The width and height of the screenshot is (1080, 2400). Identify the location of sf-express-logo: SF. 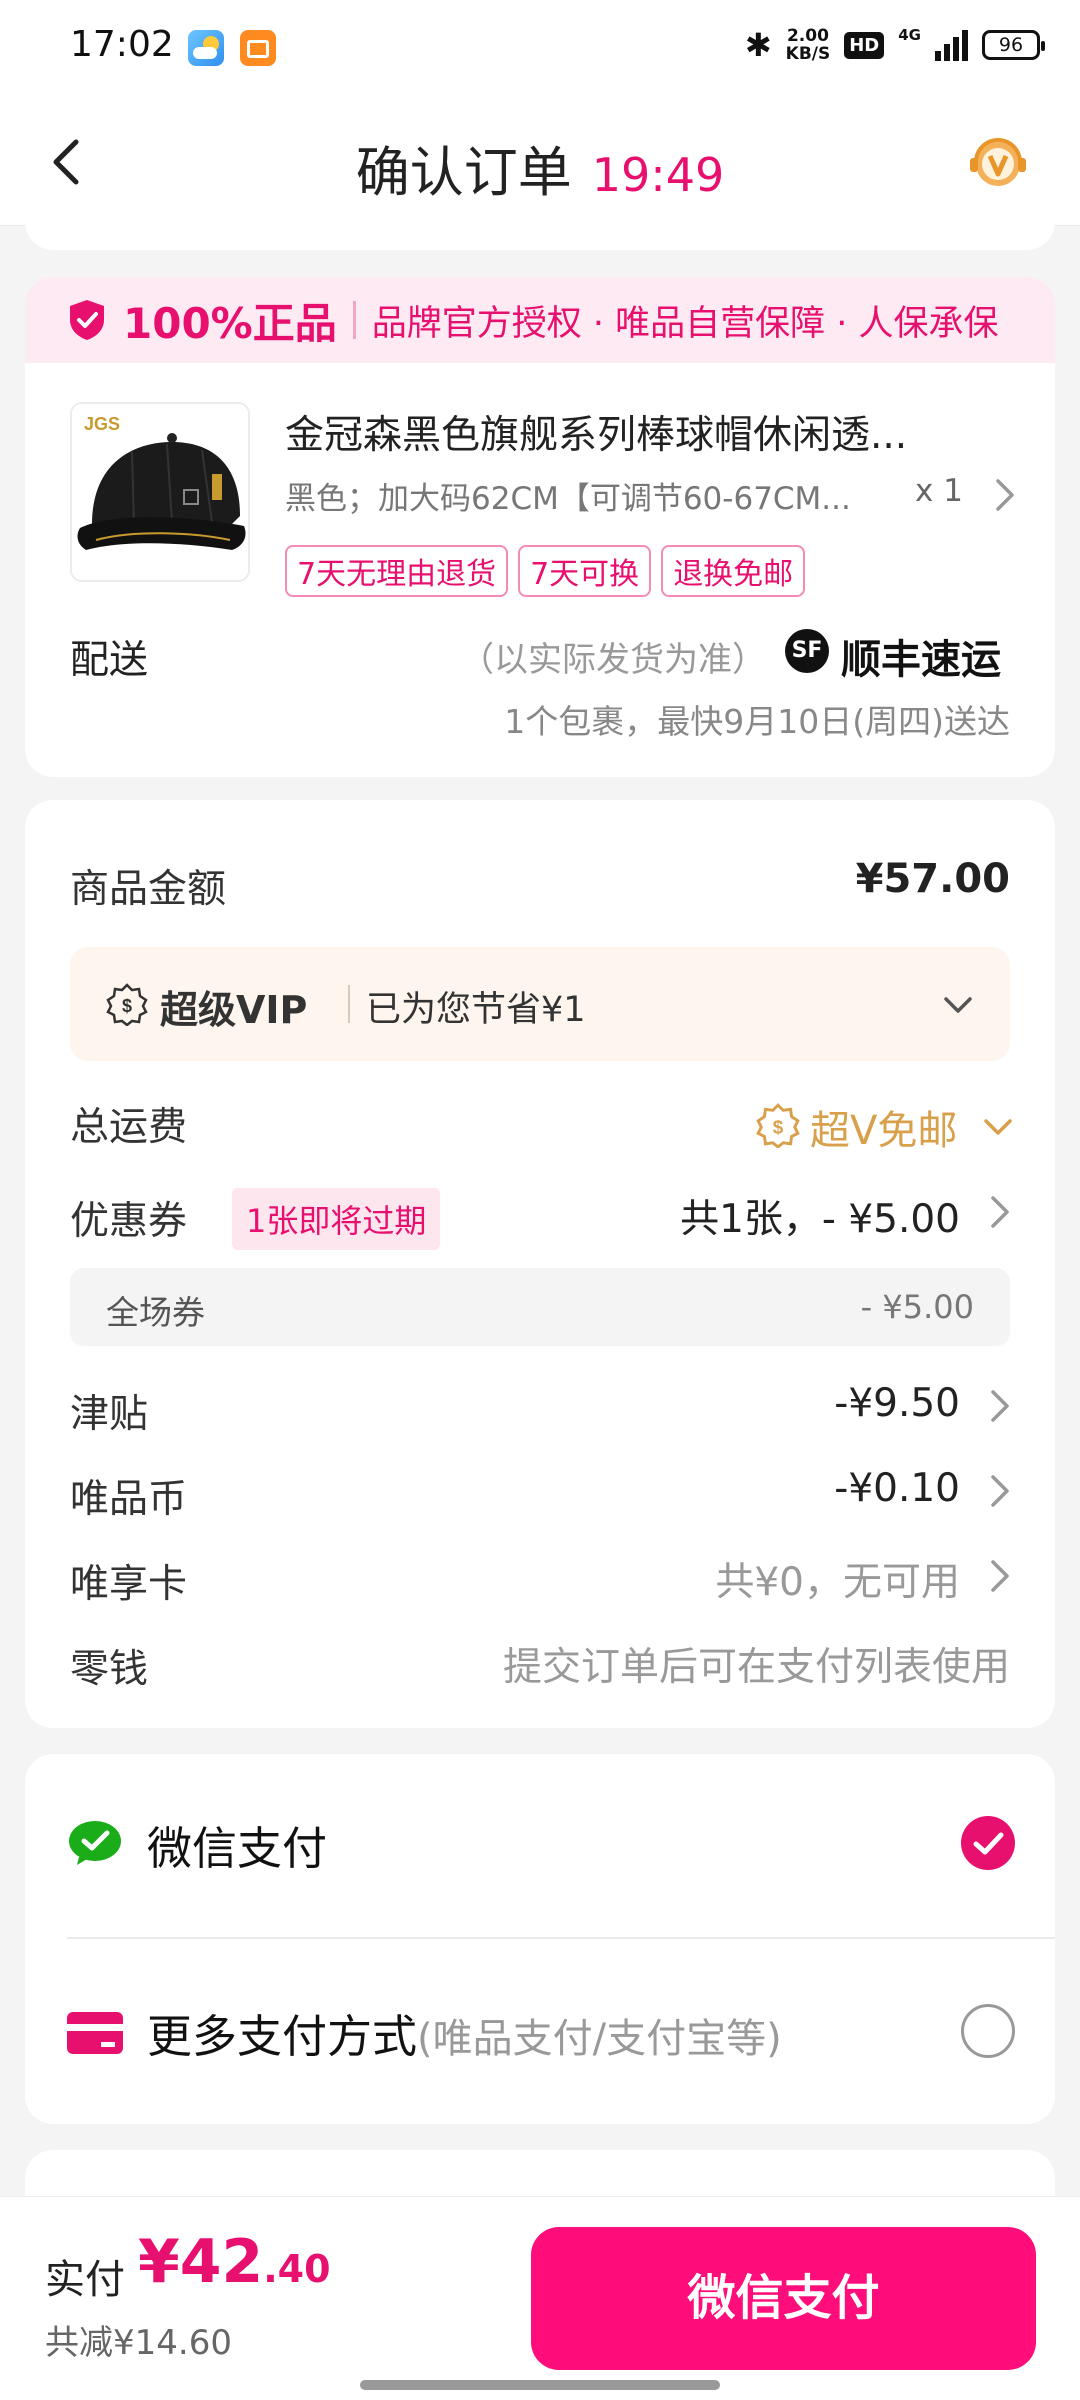
(807, 651).